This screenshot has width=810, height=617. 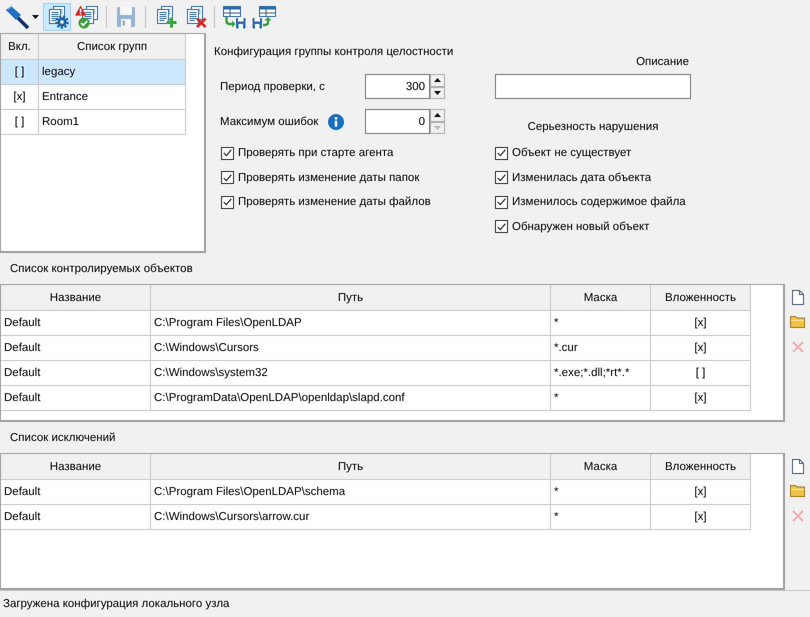 What do you see at coordinates (334, 52) in the screenshot?
I see `form-title: Конфигурация группы контроля целостности` at bounding box center [334, 52].